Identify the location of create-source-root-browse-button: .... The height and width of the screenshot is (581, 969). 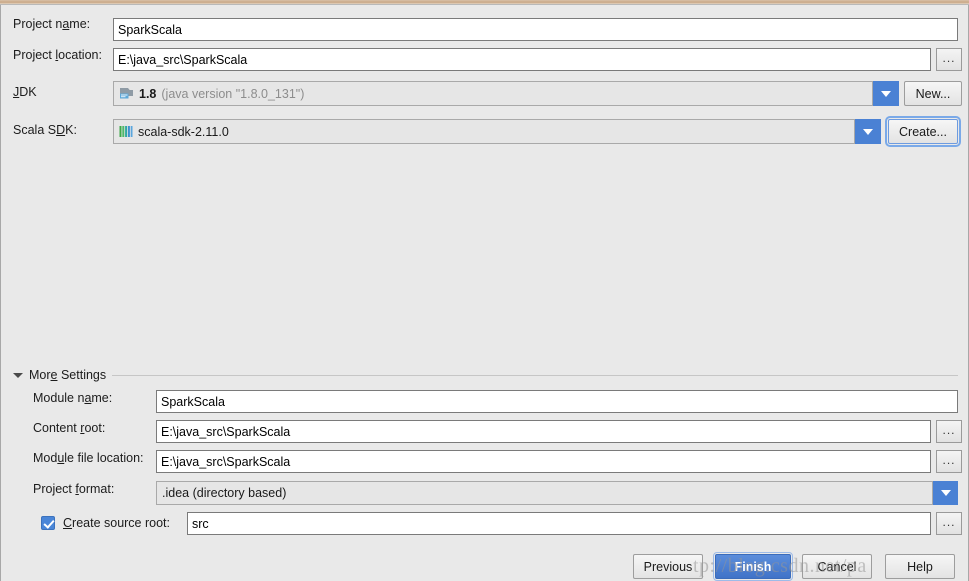
(949, 523).